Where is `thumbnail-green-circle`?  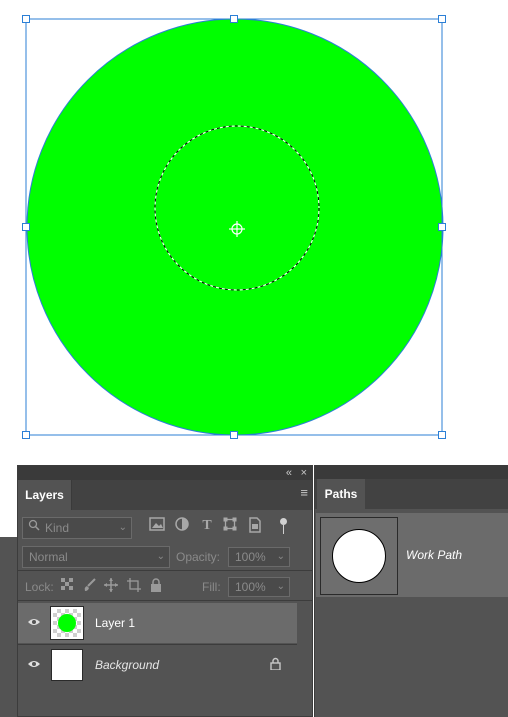 thumbnail-green-circle is located at coordinates (67, 623).